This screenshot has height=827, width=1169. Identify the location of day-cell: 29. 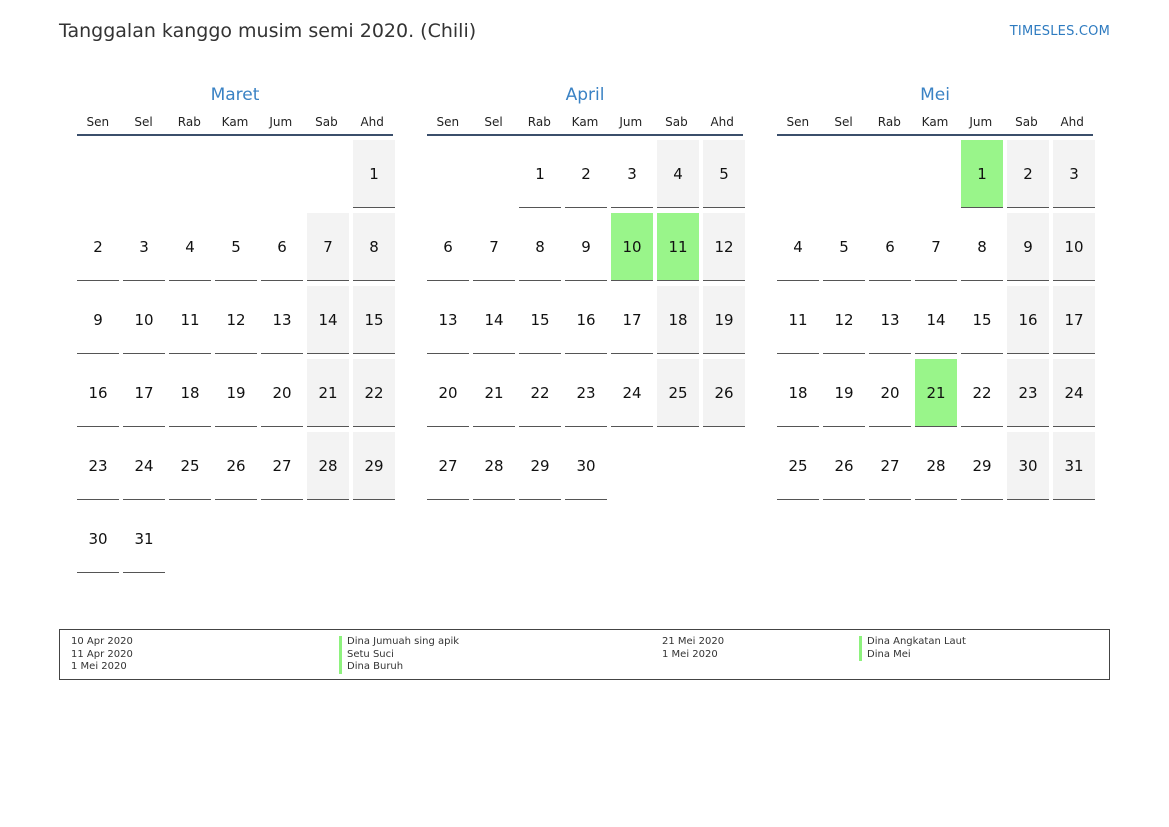
(540, 466).